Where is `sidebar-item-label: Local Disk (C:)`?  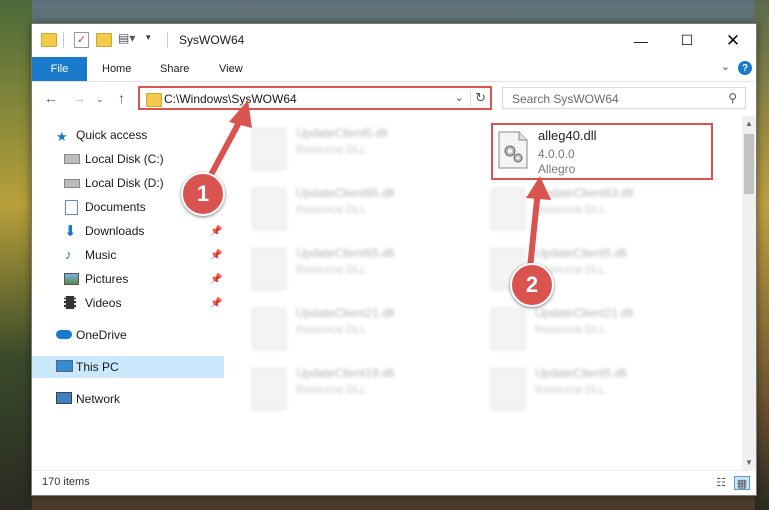
sidebar-item-label: Local Disk (C:) is located at coordinates (124, 159).